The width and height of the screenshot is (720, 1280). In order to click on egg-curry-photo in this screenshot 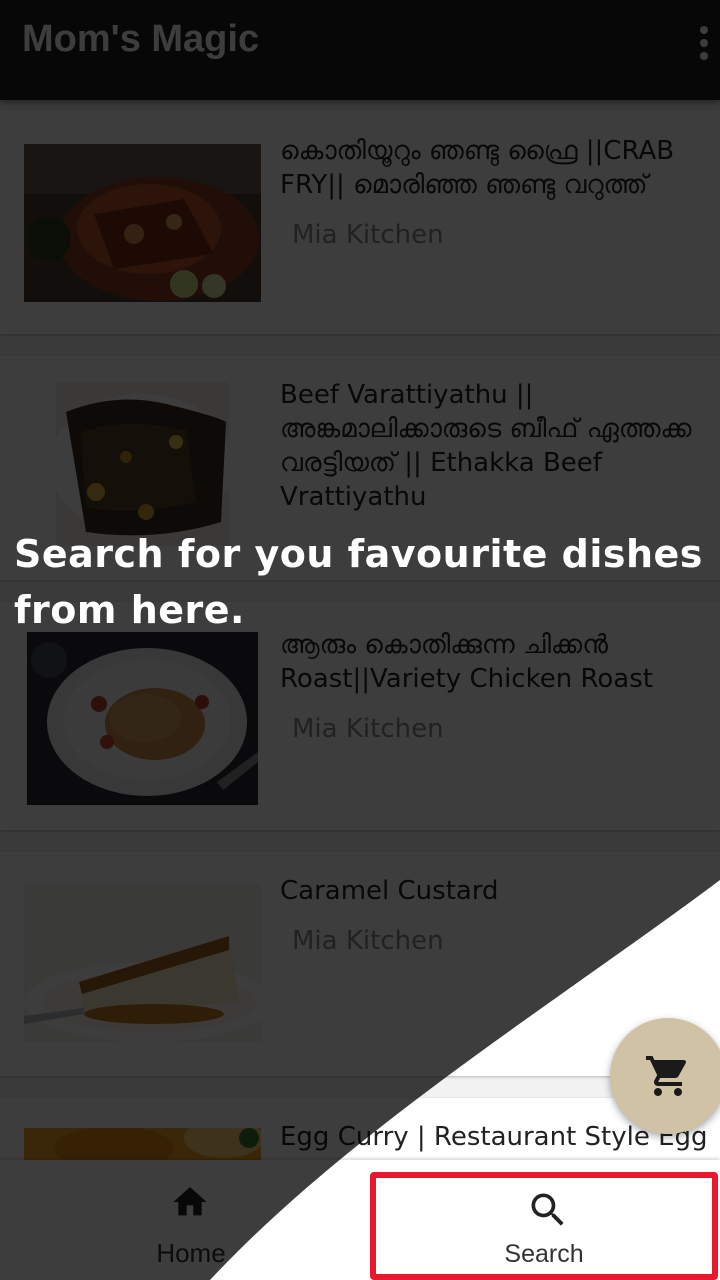, I will do `click(142, 1144)`.